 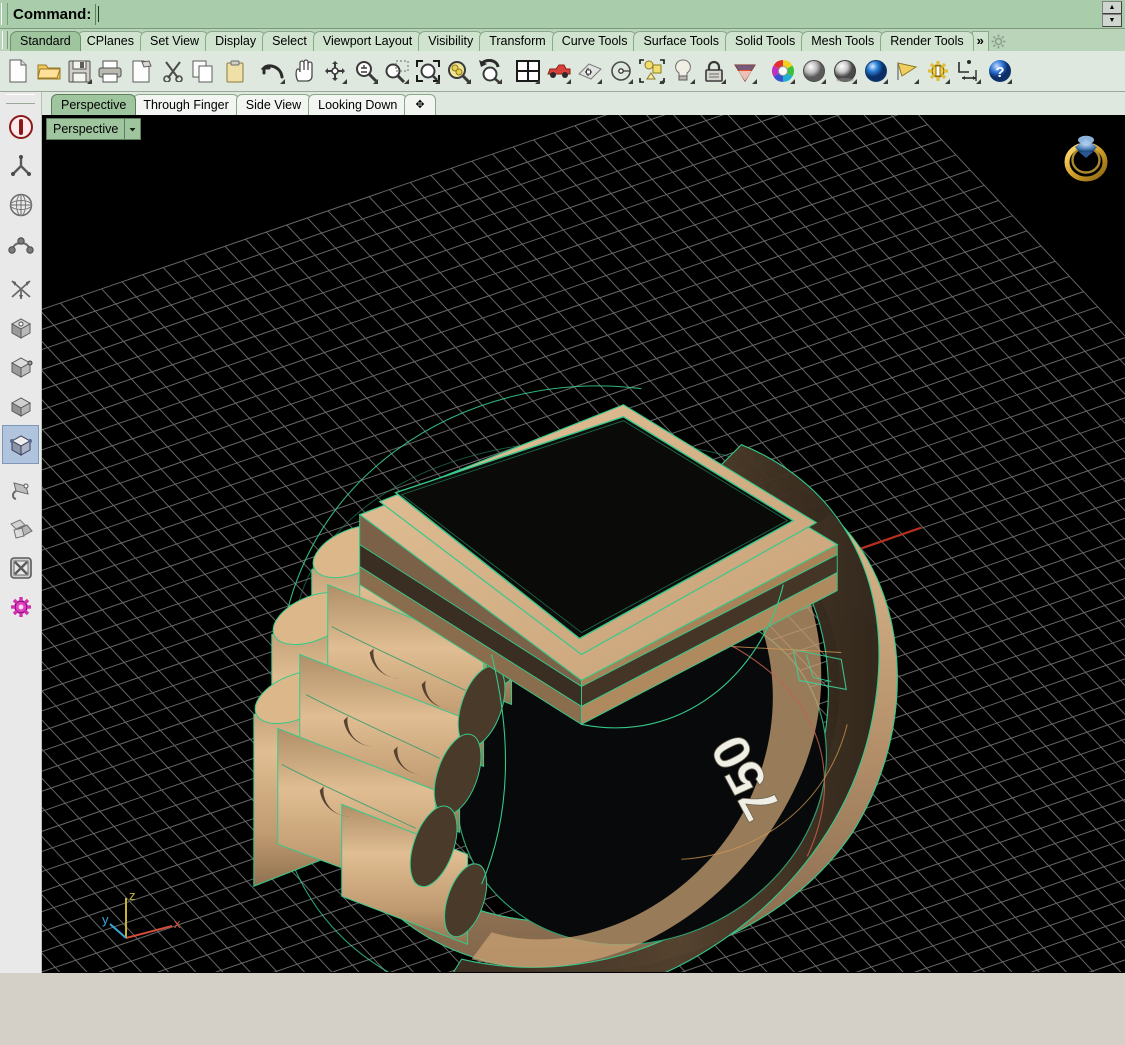 I want to click on box-solid-icon, so click(x=20, y=327).